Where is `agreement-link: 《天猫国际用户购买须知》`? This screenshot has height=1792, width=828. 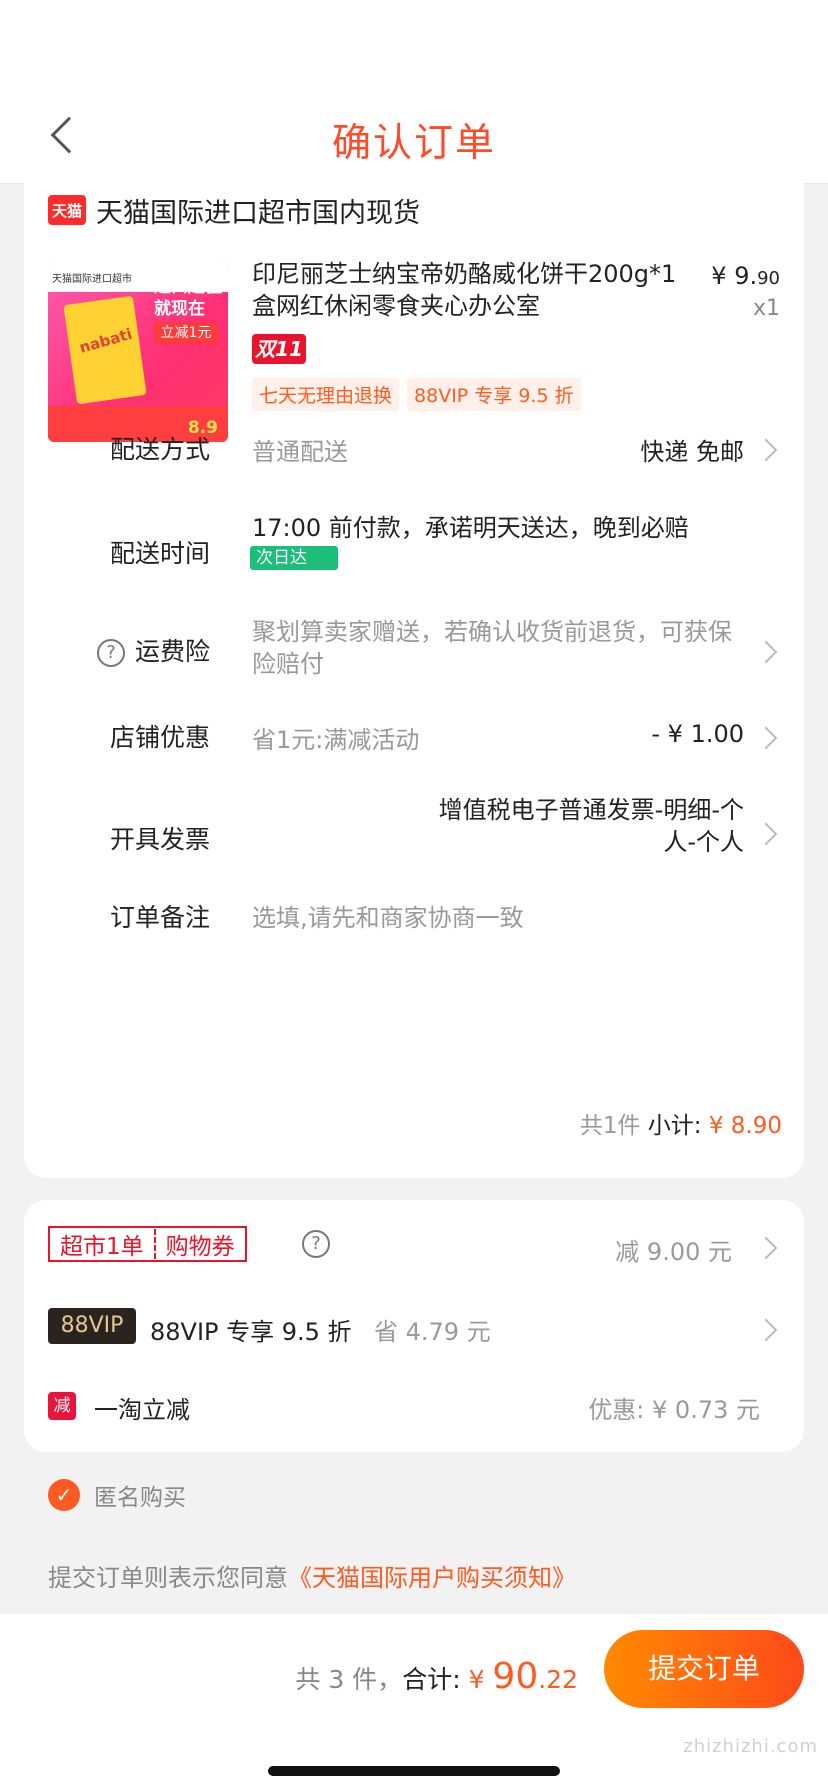
agreement-link: 《天猫国际用户购买须知》 is located at coordinates (432, 1578).